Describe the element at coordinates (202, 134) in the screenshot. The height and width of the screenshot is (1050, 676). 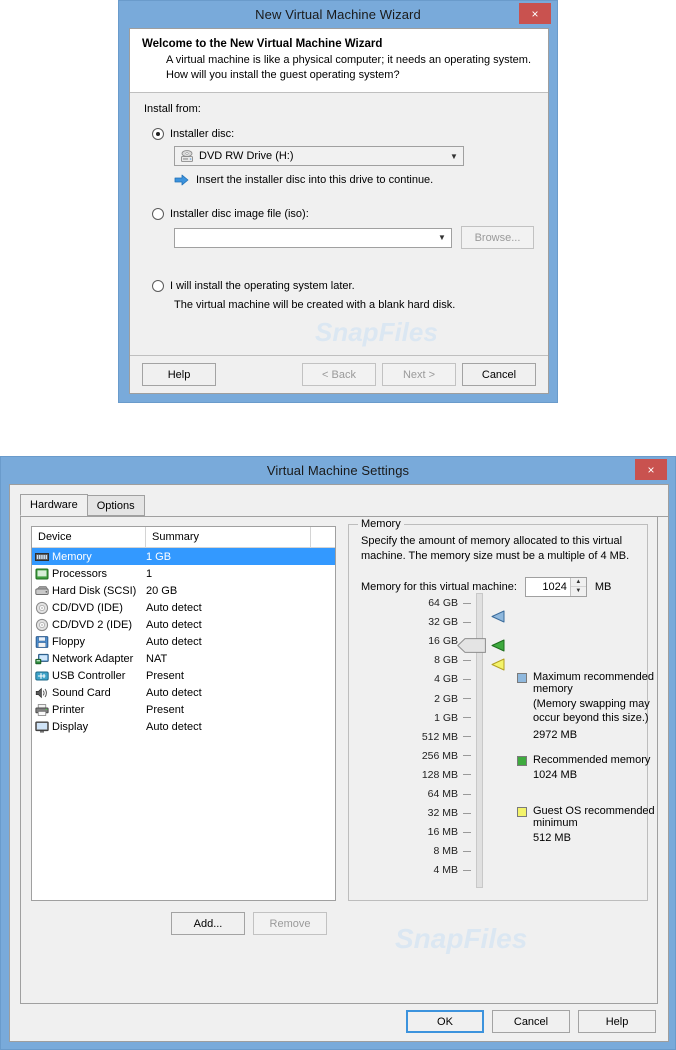
I see `option-installer-disc-label: Installer disc:` at that location.